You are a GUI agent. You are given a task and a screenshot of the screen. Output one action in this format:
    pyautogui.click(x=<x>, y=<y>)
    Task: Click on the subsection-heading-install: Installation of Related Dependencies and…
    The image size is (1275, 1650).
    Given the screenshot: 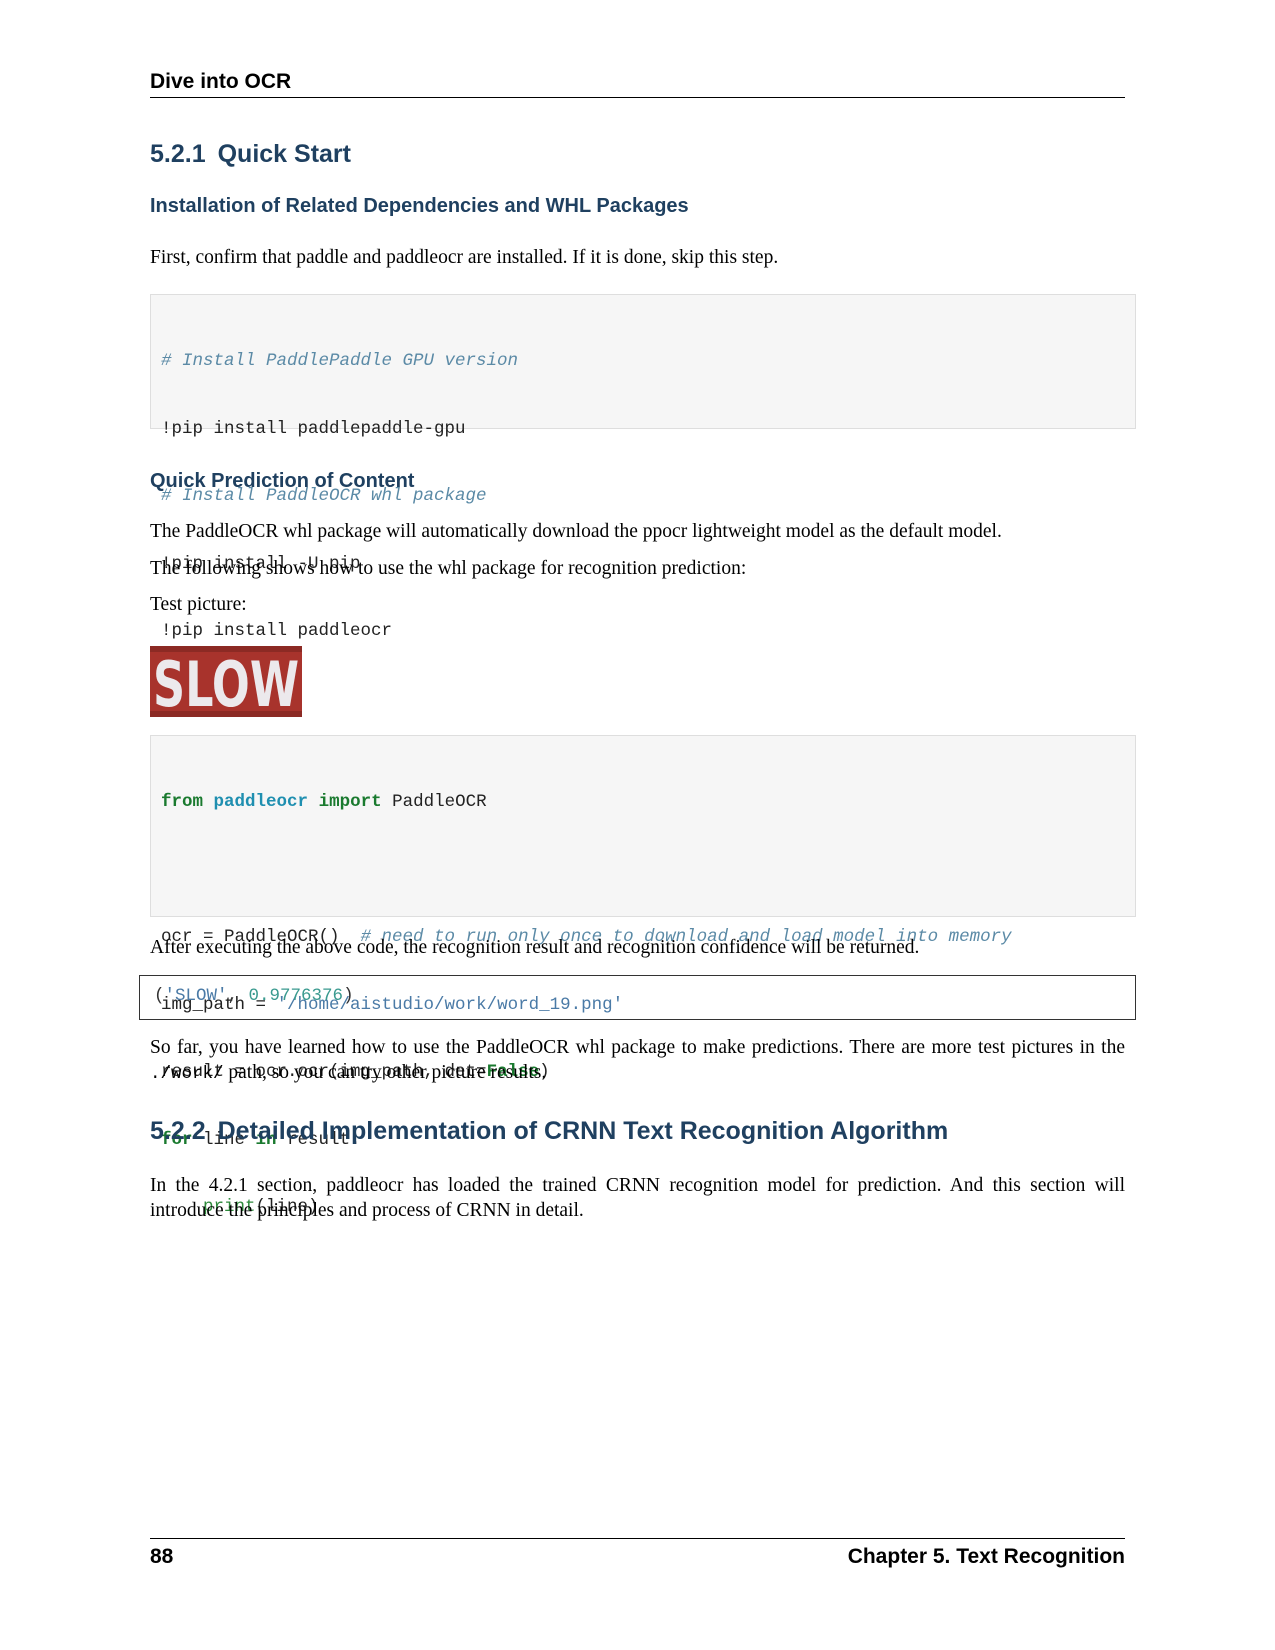 What is the action you would take?
    pyautogui.click(x=419, y=206)
    